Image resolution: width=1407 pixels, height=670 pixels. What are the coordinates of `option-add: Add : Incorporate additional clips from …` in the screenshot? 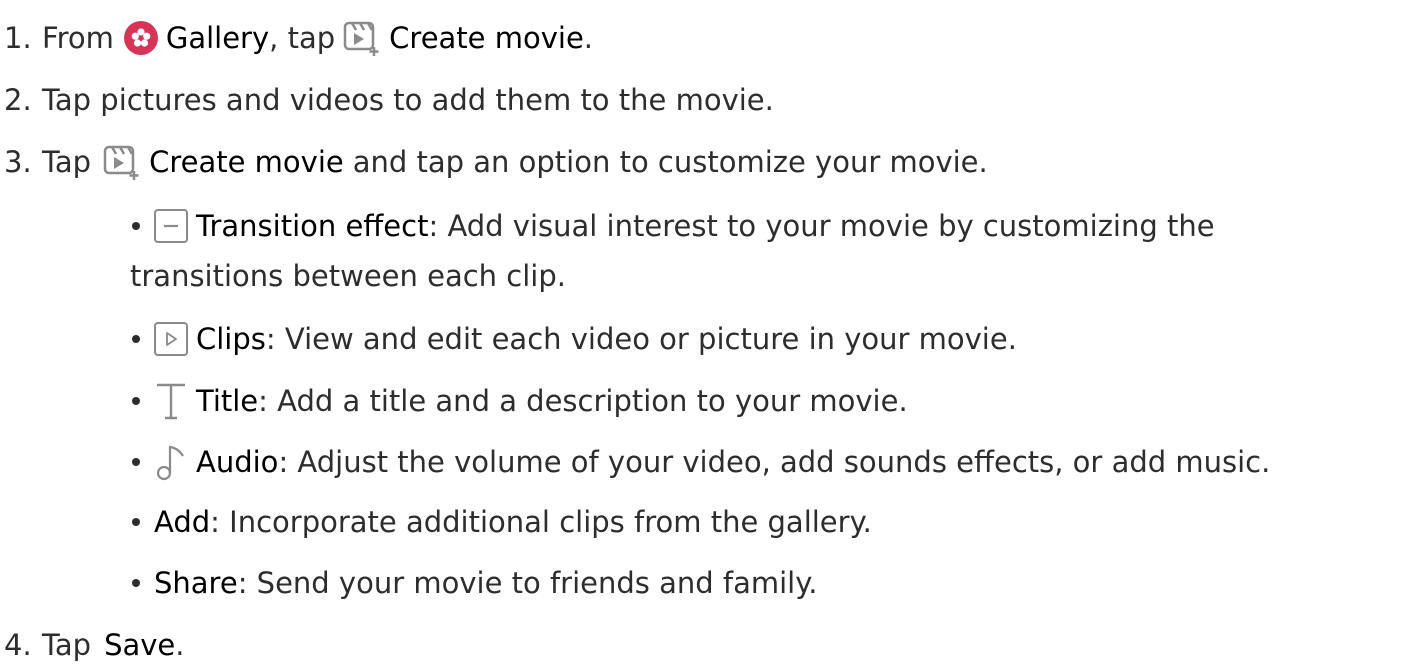 It's located at (501, 522).